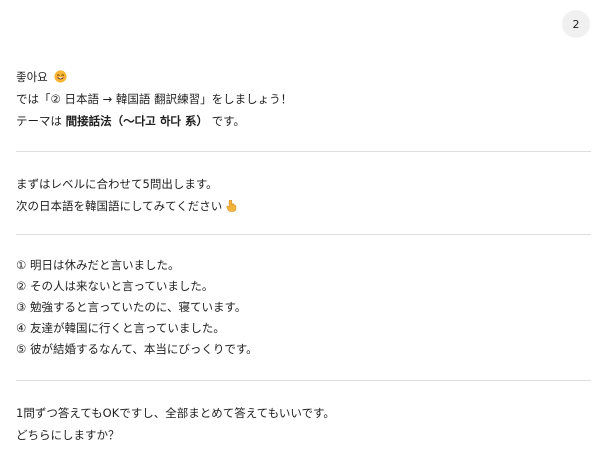 Image resolution: width=594 pixels, height=449 pixels. Describe the element at coordinates (136, 121) in the screenshot. I see `theme-bold: 間接話法（〜다고 하다 系）` at that location.